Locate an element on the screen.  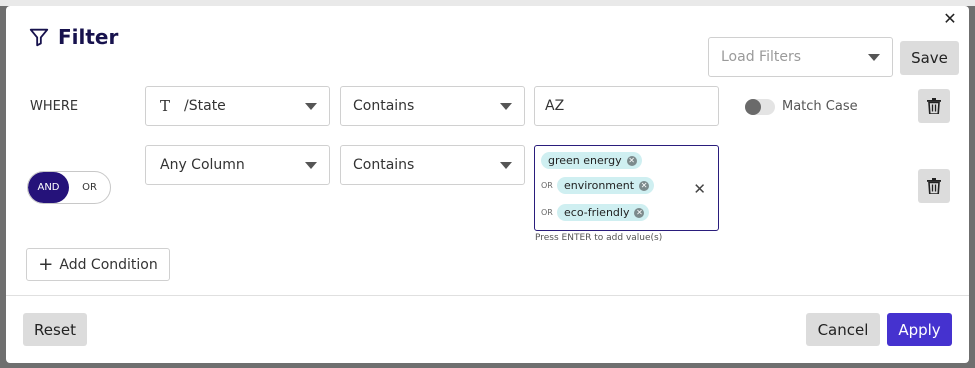
match-case-toggle is located at coordinates (760, 107).